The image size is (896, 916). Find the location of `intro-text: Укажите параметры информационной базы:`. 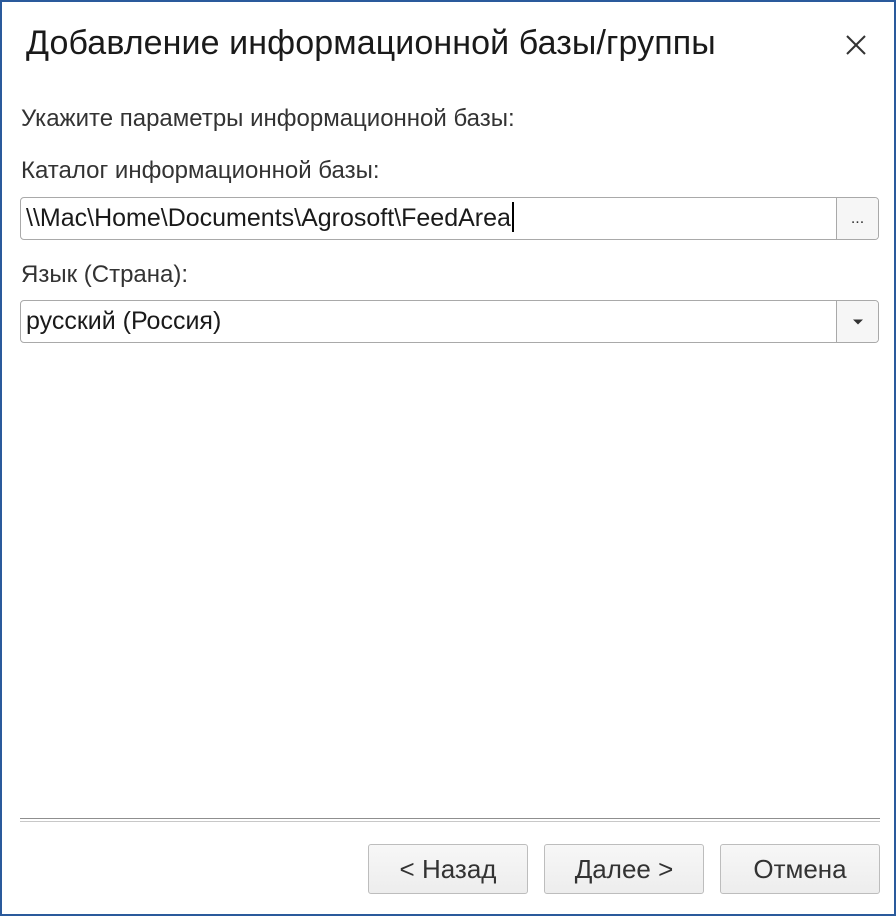

intro-text: Укажите параметры информационной базы: is located at coordinates (268, 118).